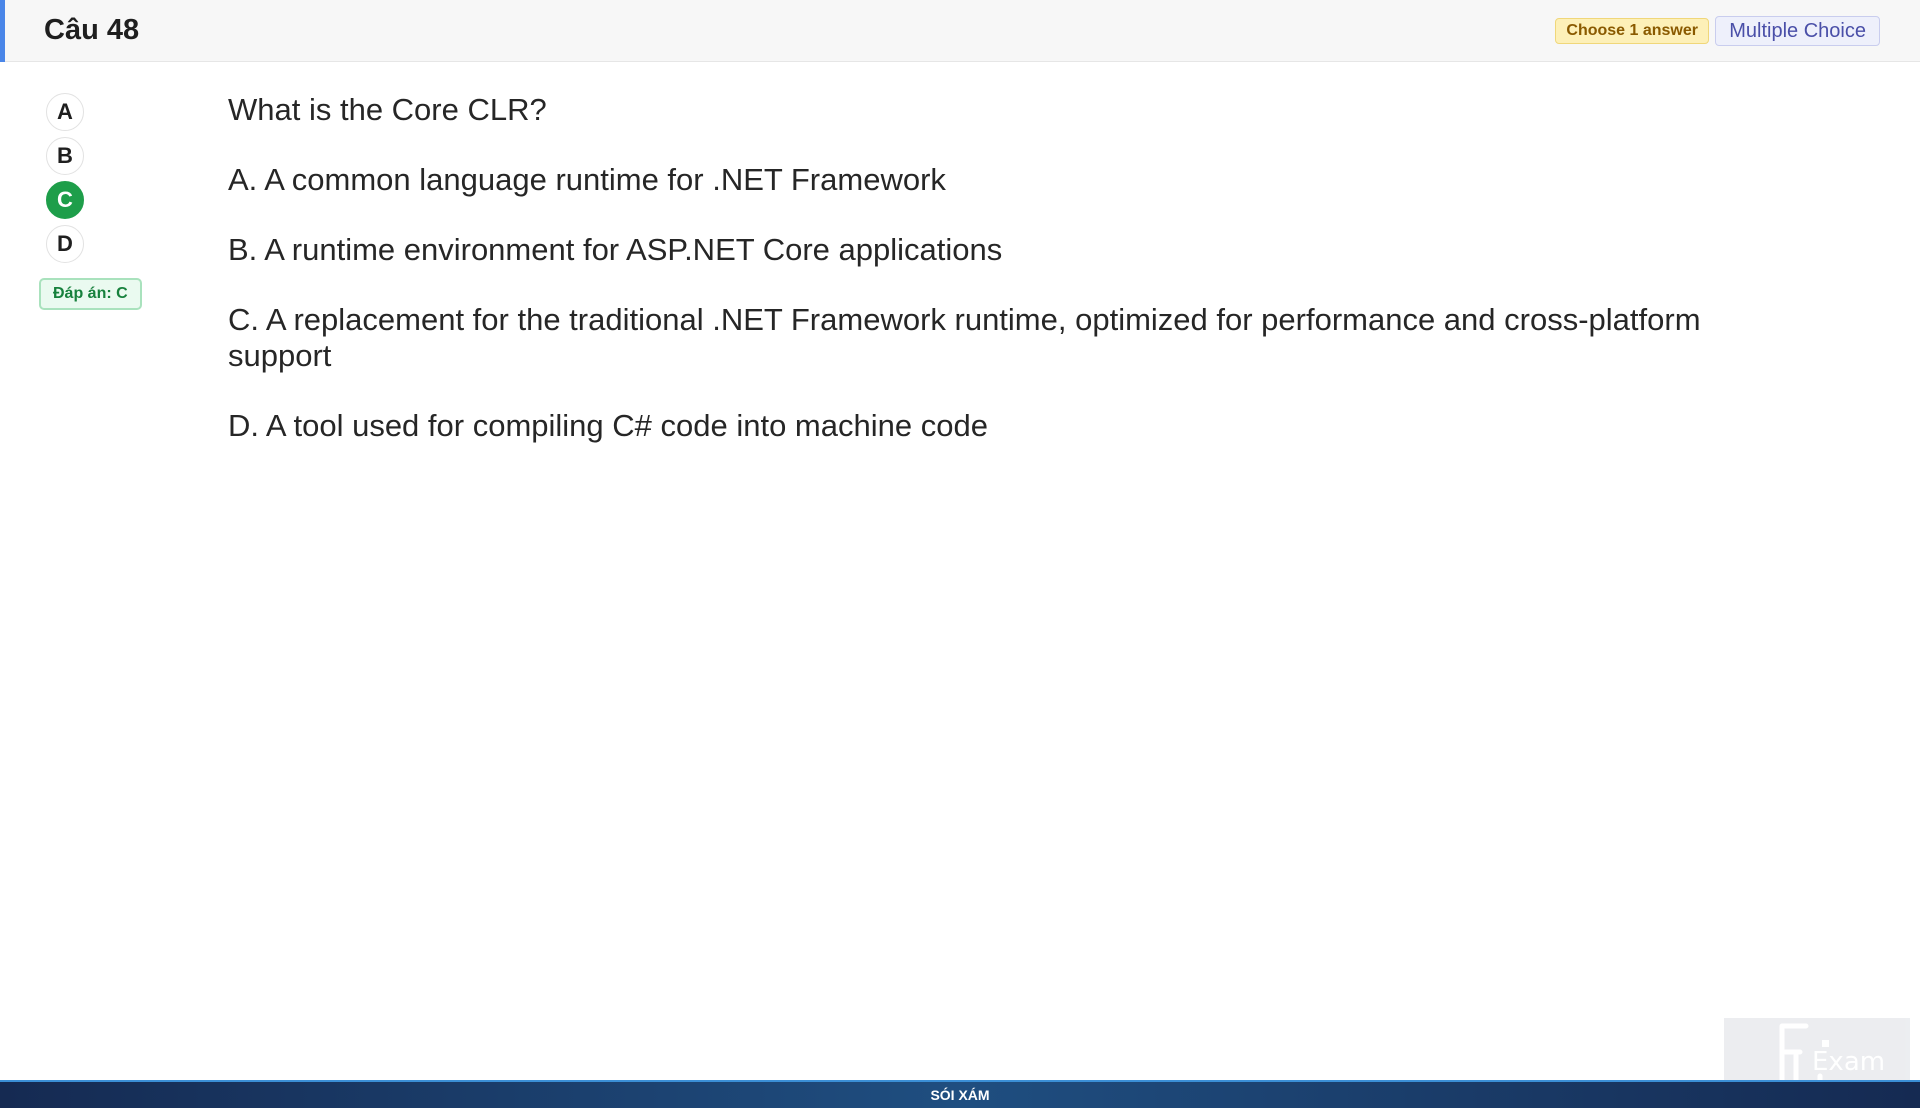  What do you see at coordinates (1632, 31) in the screenshot?
I see `choose-answer-badge: Choose 1 answer` at bounding box center [1632, 31].